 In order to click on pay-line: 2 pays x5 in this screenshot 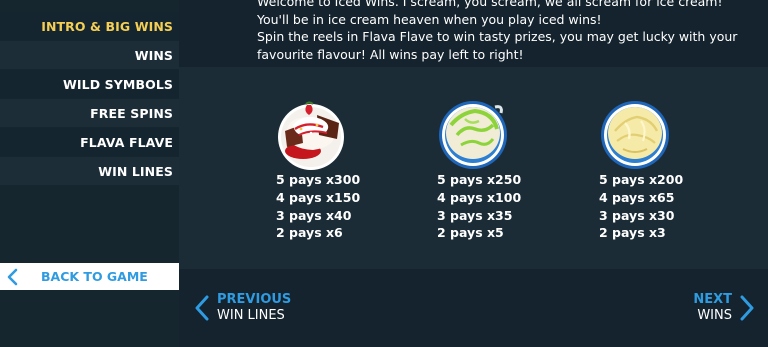, I will do `click(470, 233)`.